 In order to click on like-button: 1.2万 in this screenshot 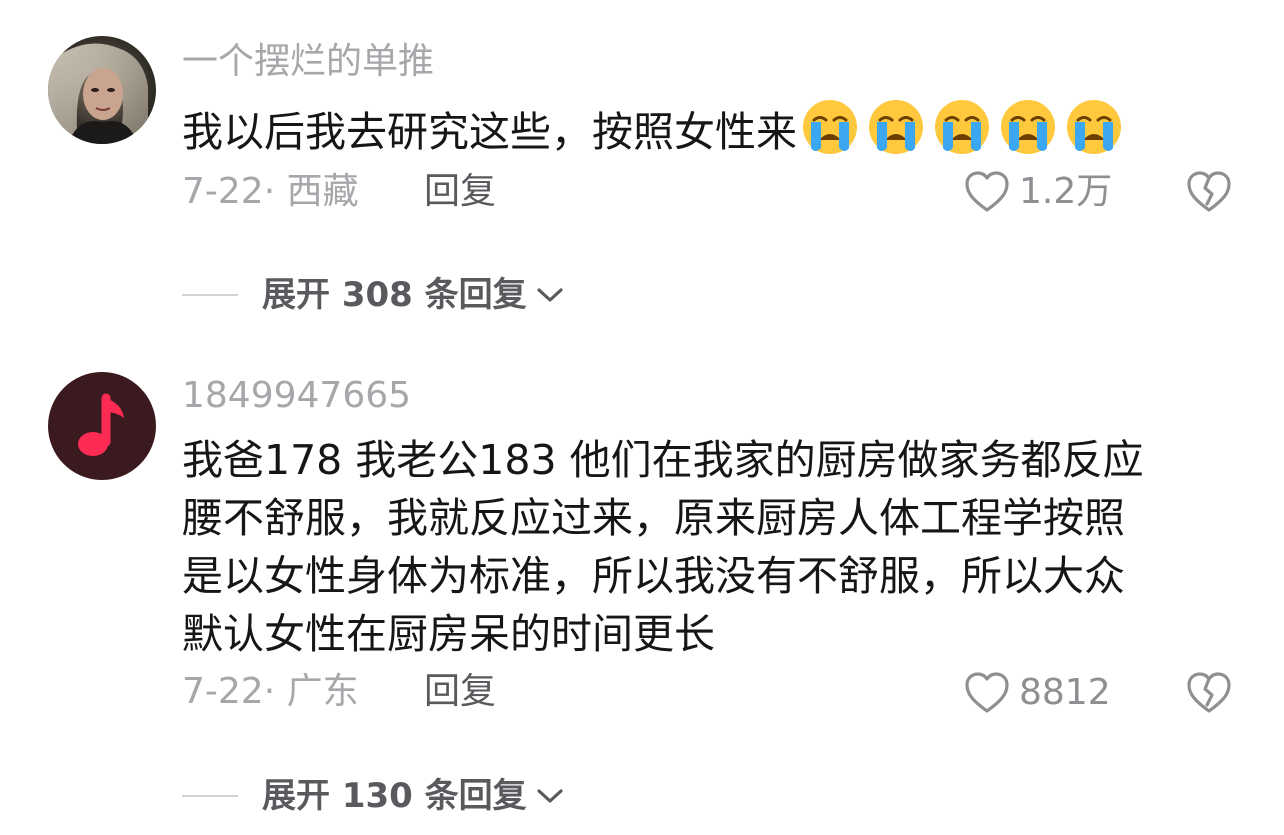, I will do `click(1037, 192)`.